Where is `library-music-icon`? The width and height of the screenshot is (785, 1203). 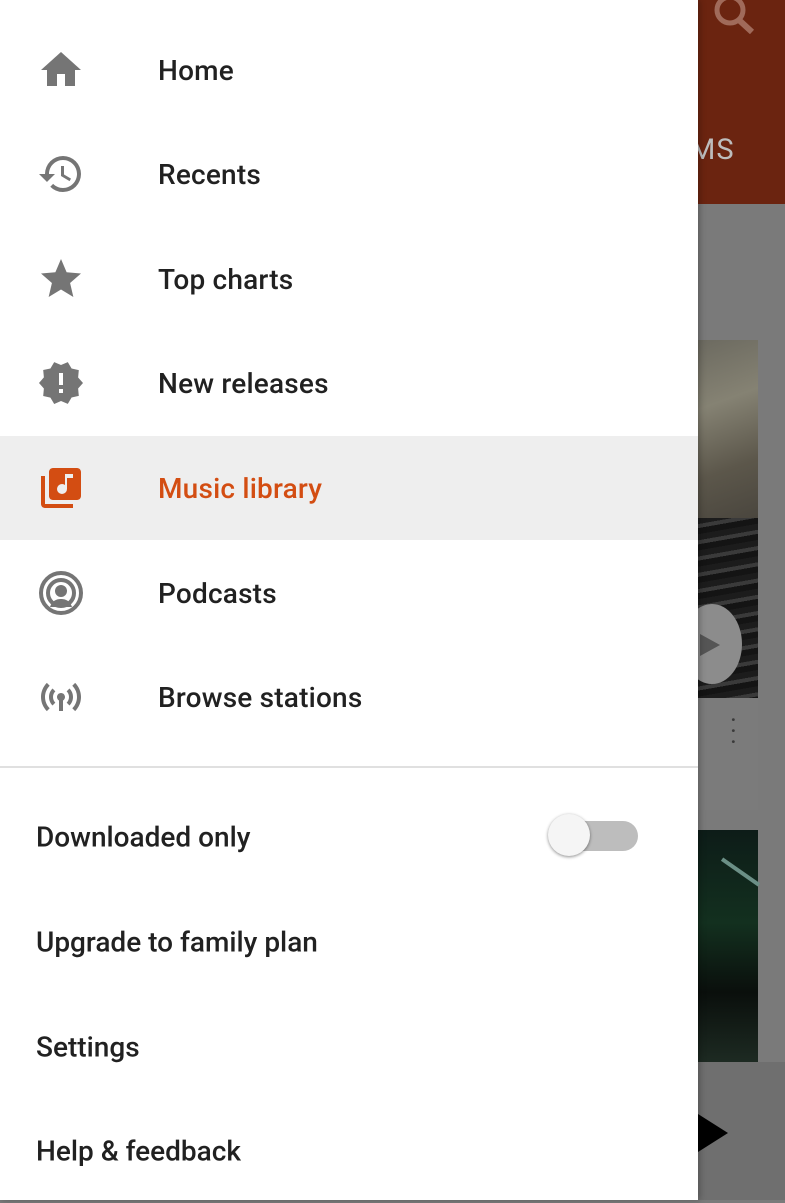
library-music-icon is located at coordinates (61, 488).